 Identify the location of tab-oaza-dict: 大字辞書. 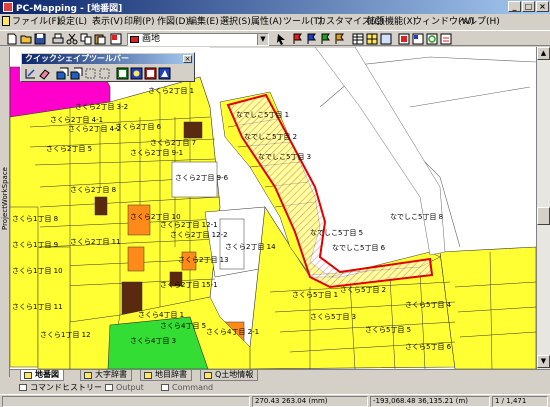
(106, 375).